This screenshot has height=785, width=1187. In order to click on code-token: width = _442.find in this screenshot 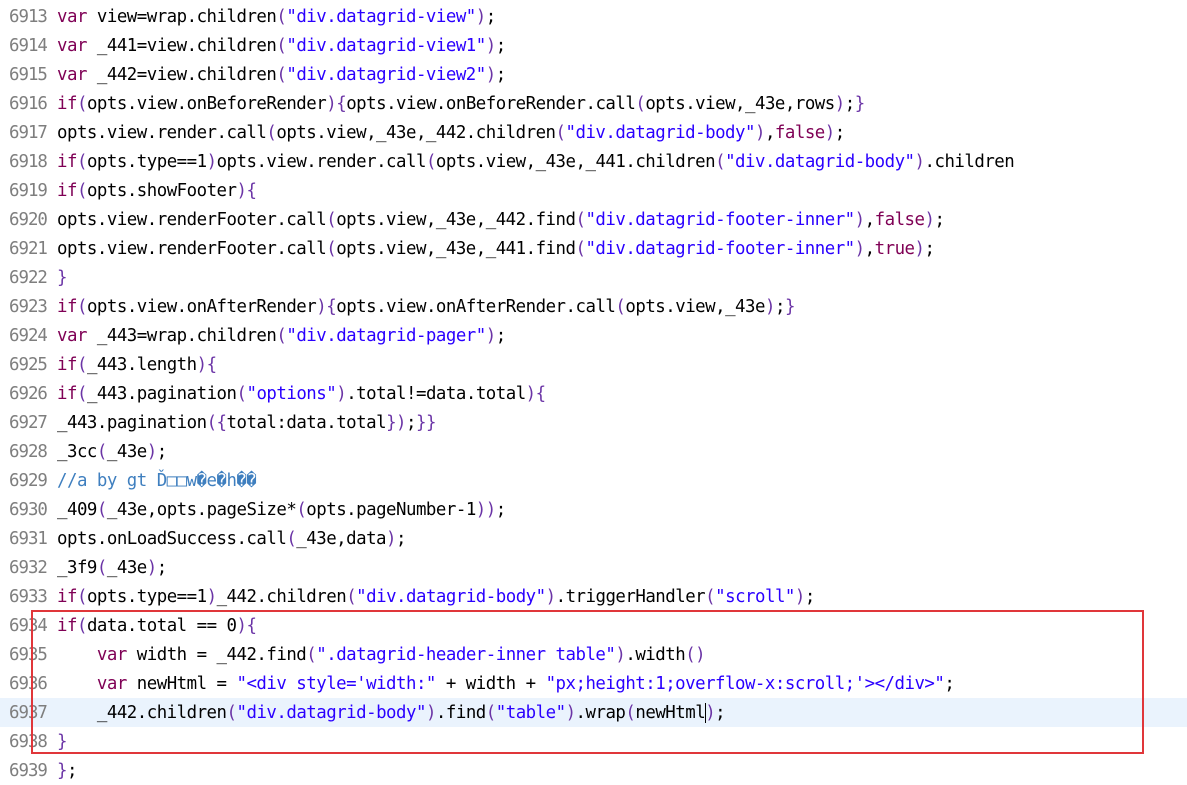, I will do `click(216, 654)`.